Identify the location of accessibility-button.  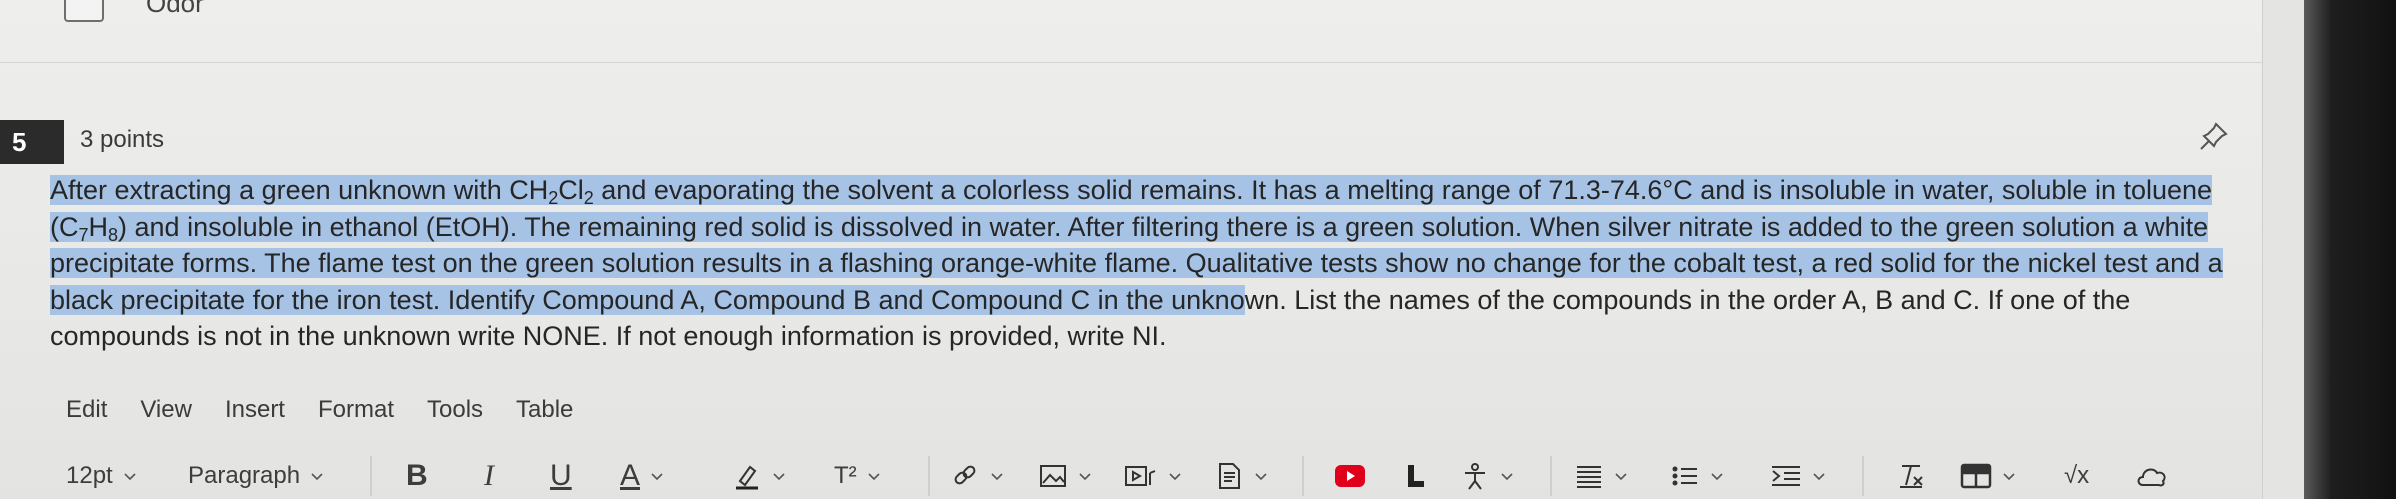
(1487, 475).